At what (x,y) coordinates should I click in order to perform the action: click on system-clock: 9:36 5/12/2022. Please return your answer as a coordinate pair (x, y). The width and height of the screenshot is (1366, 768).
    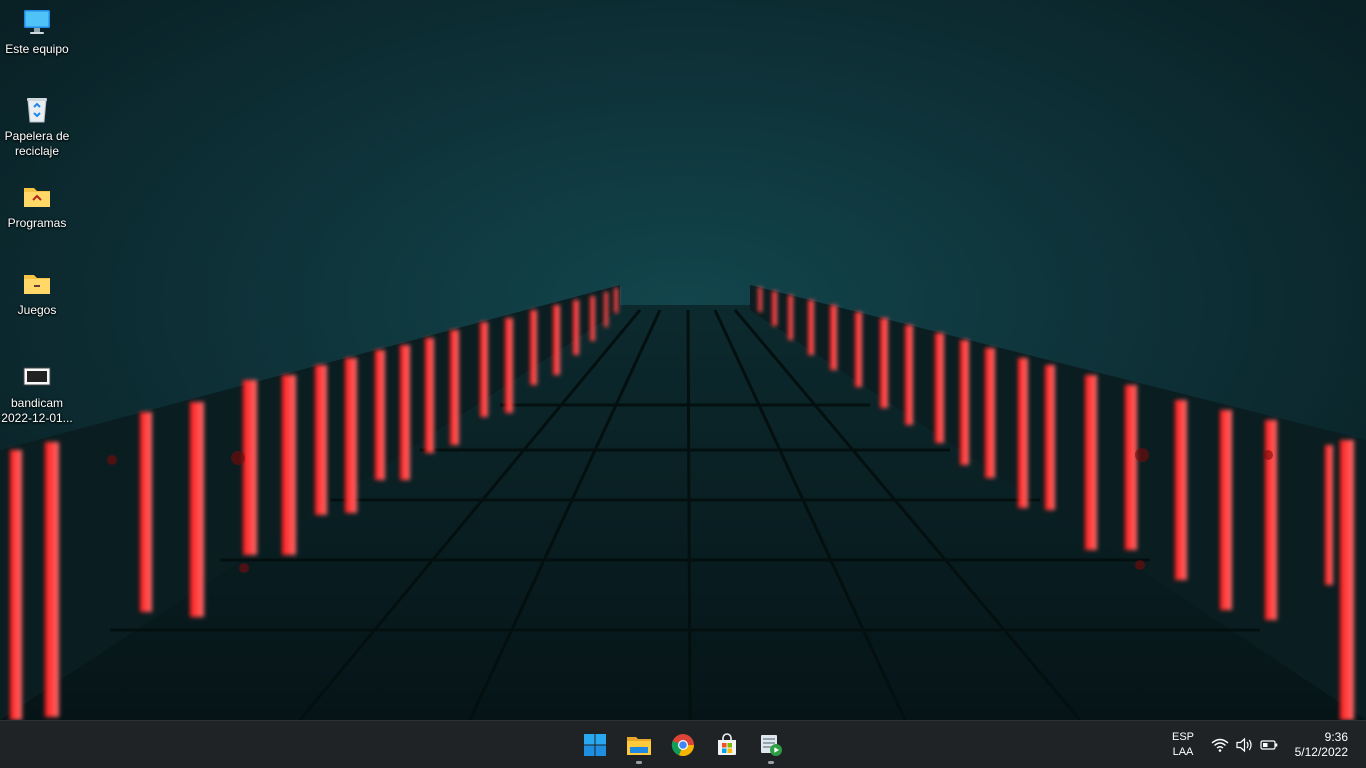
    Looking at the image, I should click on (1321, 745).